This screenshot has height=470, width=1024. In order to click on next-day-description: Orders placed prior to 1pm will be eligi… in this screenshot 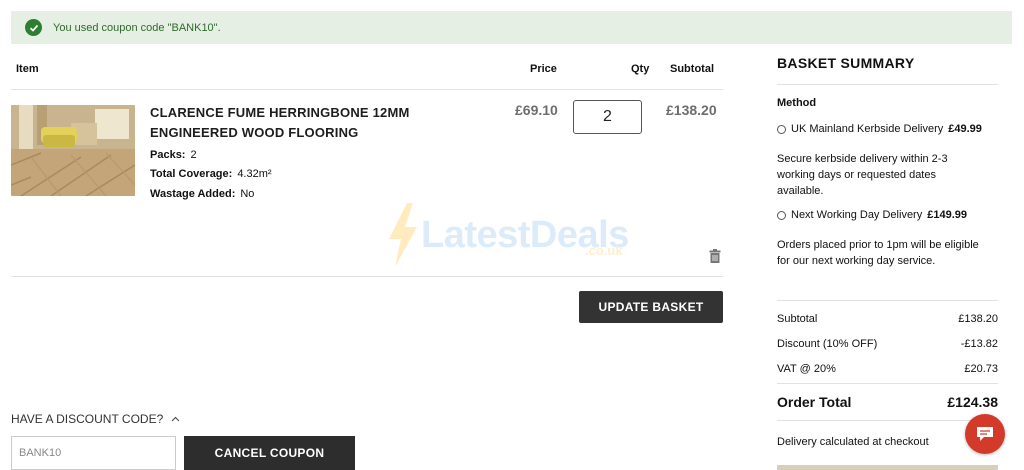, I will do `click(878, 253)`.